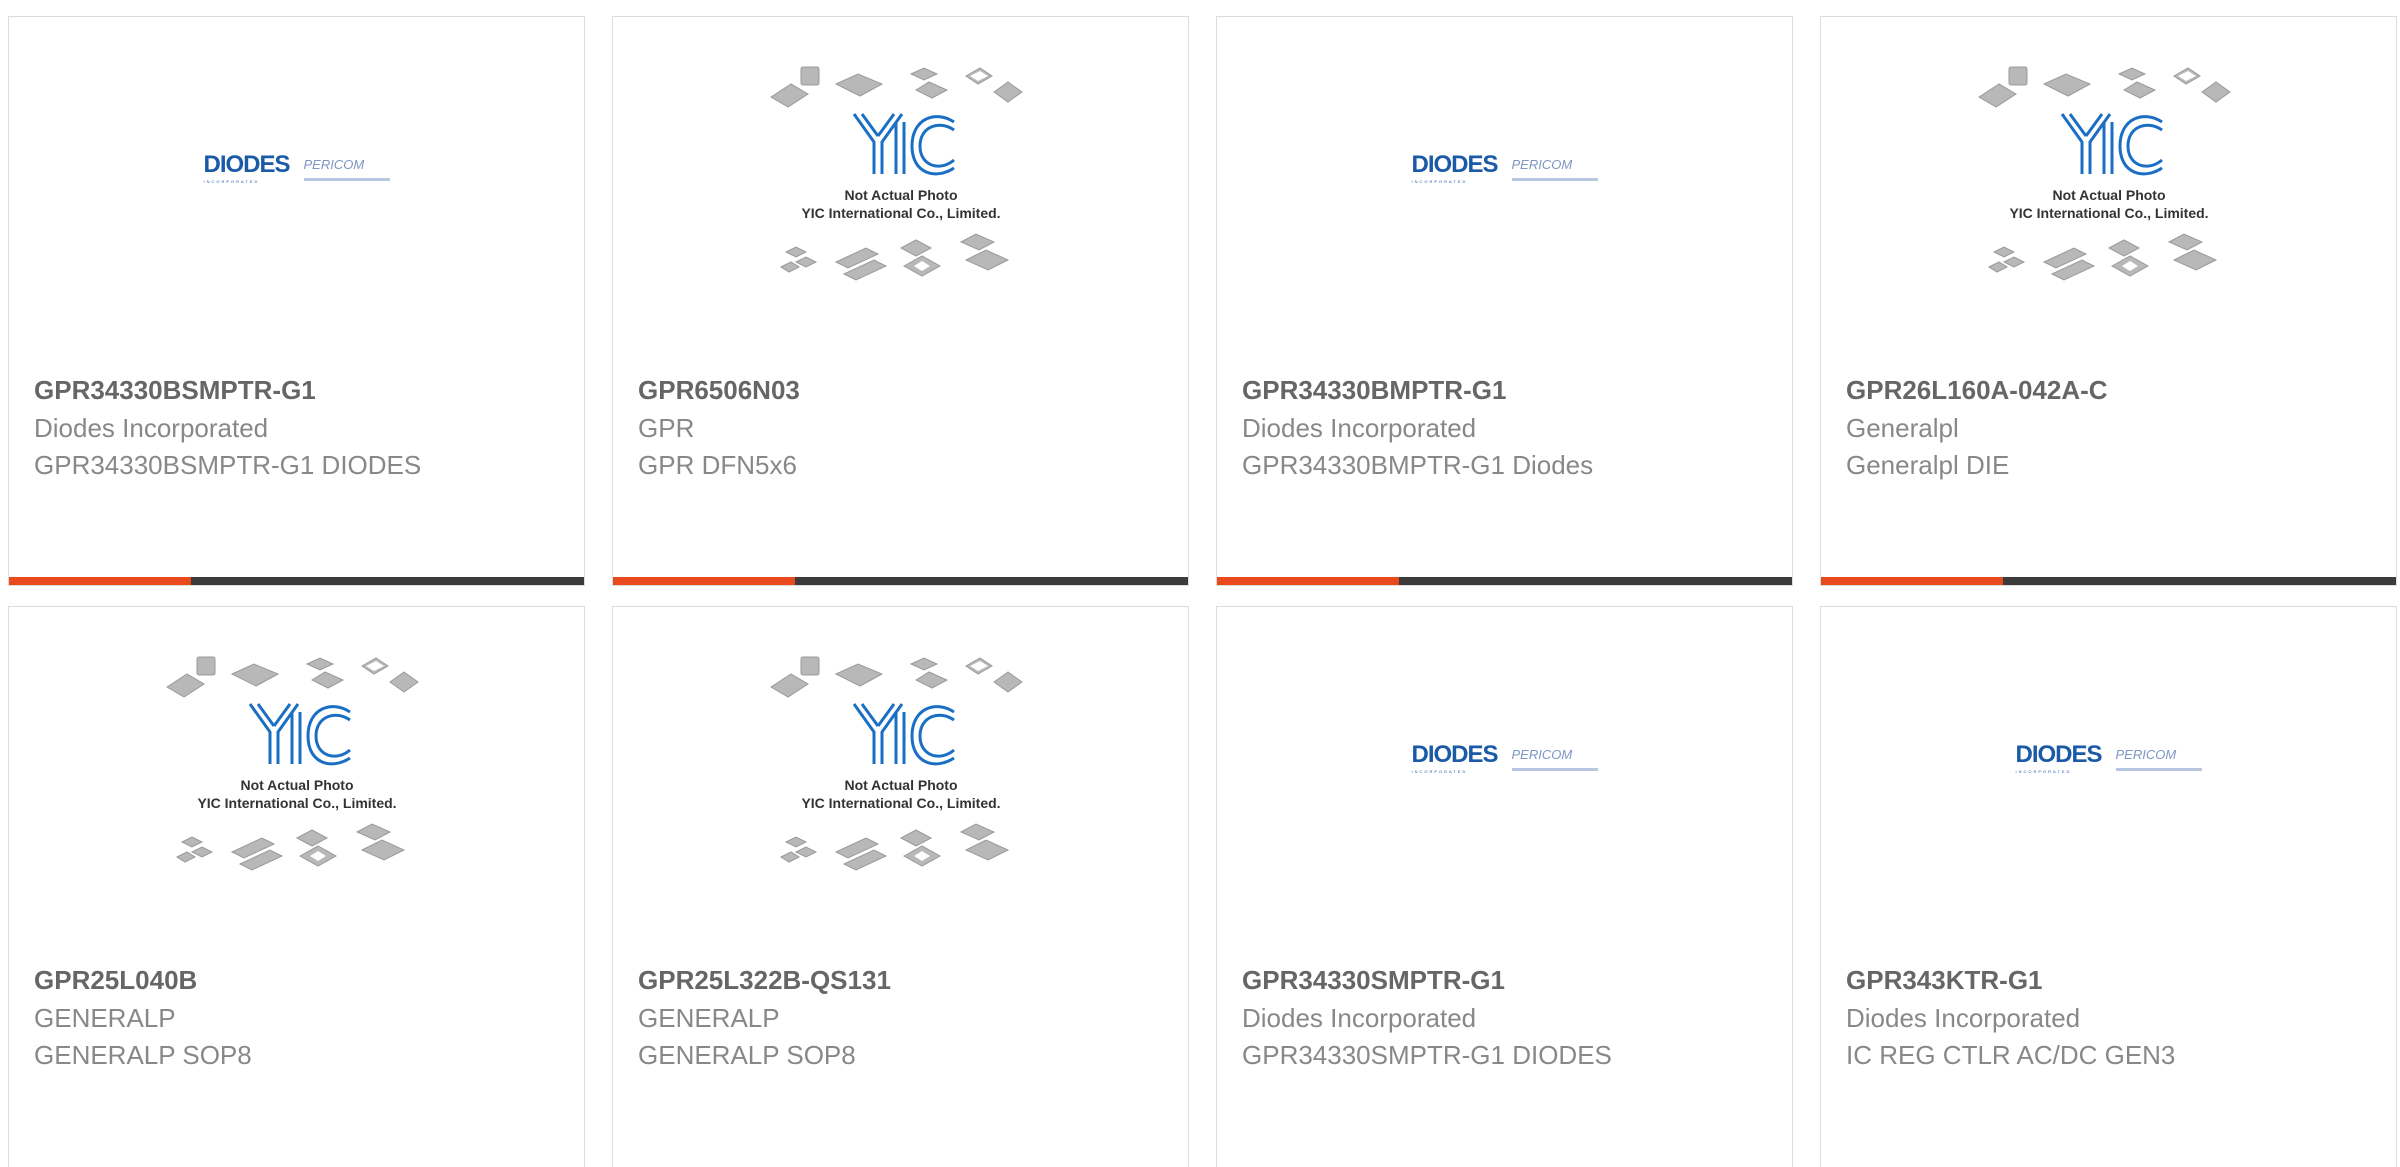 The image size is (2400, 1167). What do you see at coordinates (666, 428) in the screenshot?
I see `product-manufacturer: GPR` at bounding box center [666, 428].